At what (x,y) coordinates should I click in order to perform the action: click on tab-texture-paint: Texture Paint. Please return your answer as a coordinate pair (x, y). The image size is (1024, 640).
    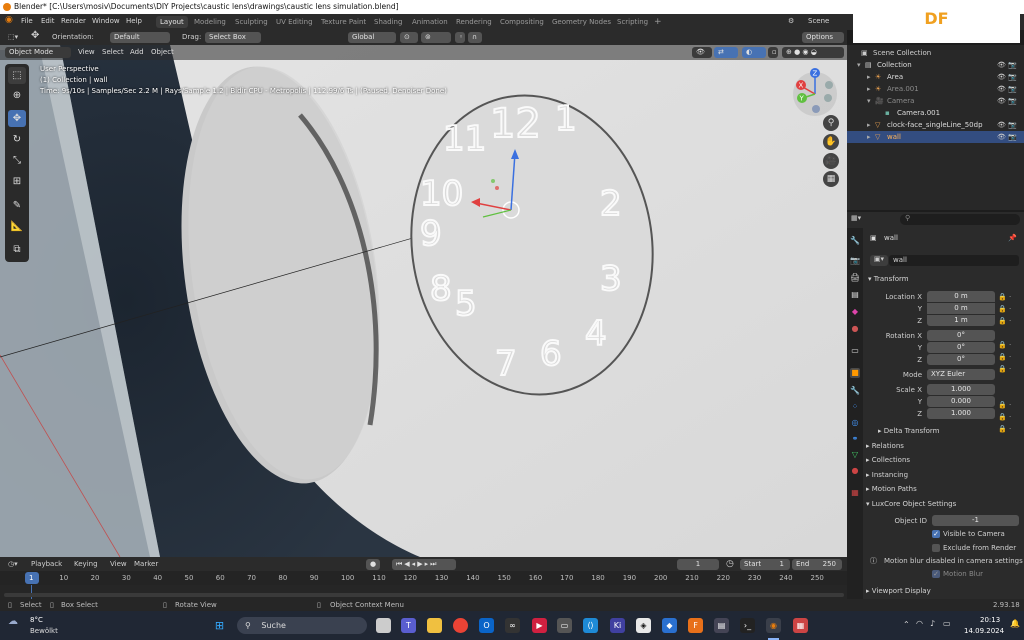
    Looking at the image, I should click on (343, 22).